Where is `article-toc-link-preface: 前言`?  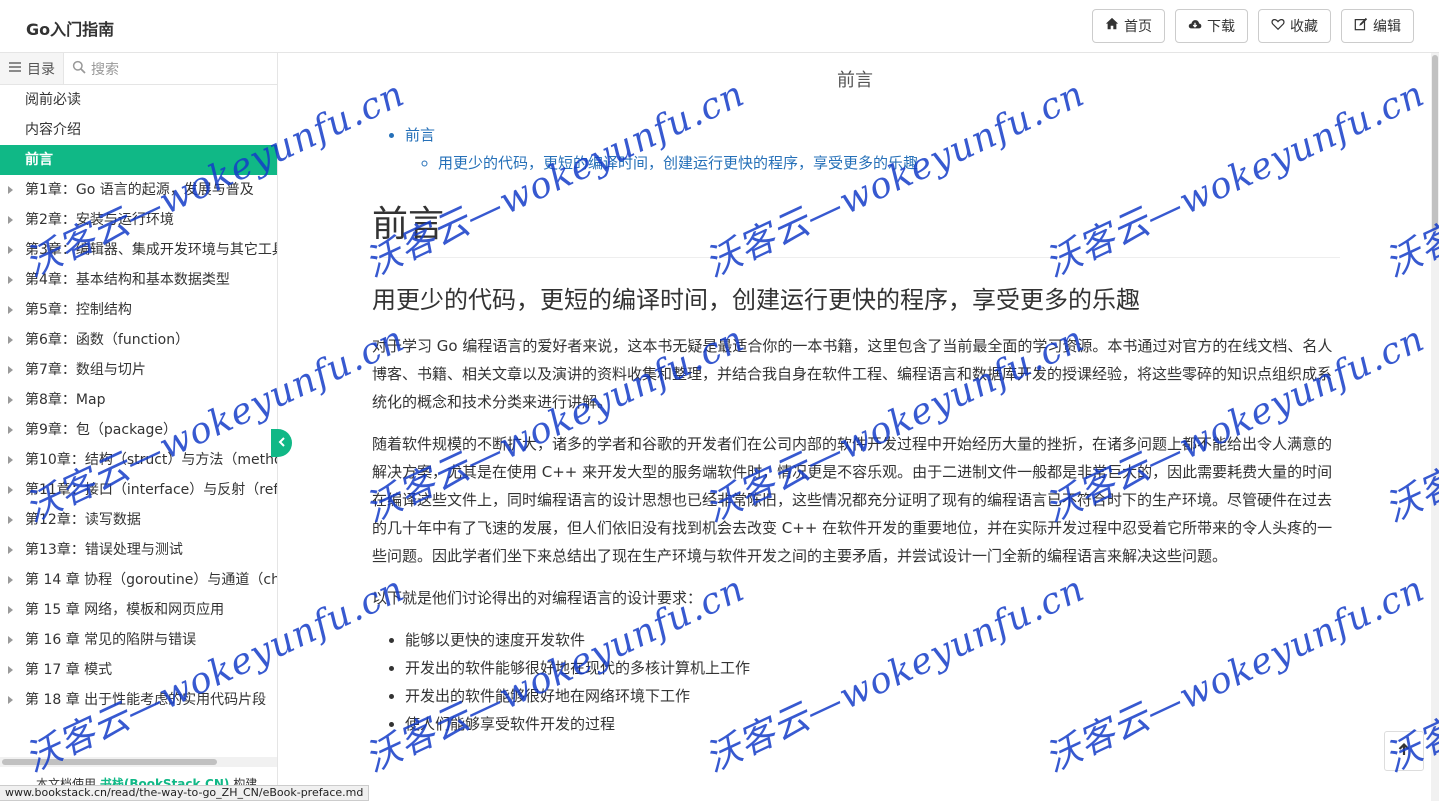 article-toc-link-preface: 前言 is located at coordinates (420, 135).